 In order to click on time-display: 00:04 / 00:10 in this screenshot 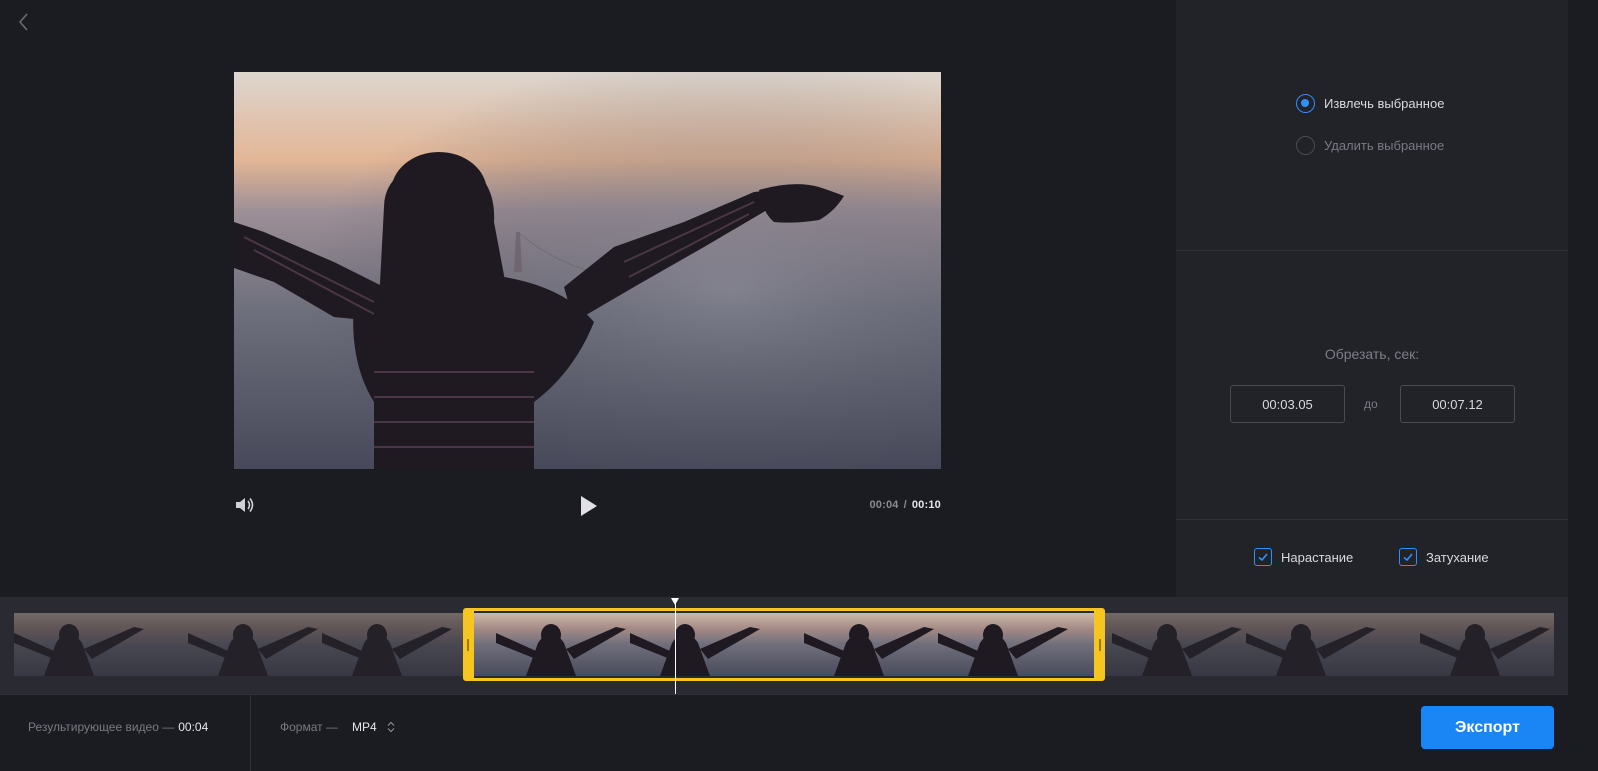, I will do `click(905, 505)`.